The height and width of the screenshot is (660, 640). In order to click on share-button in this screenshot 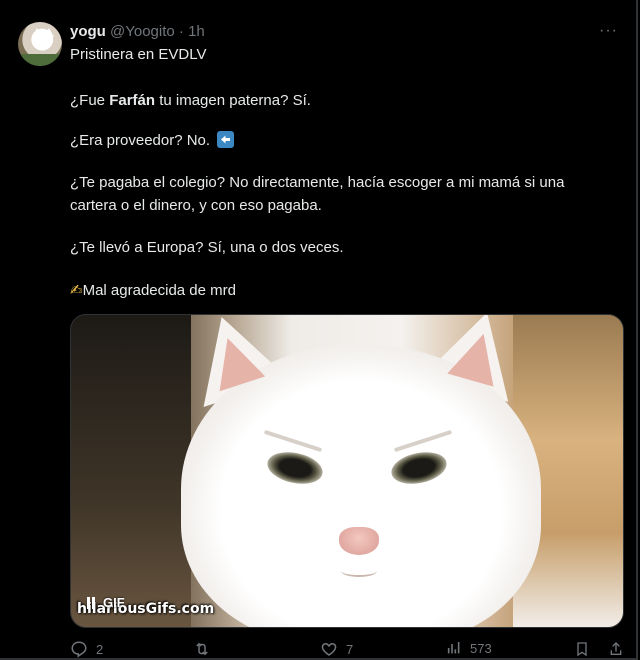, I will do `click(616, 649)`.